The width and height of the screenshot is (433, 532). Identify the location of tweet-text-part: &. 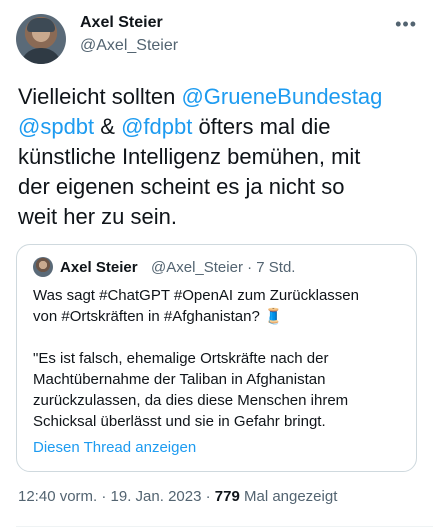
(108, 126).